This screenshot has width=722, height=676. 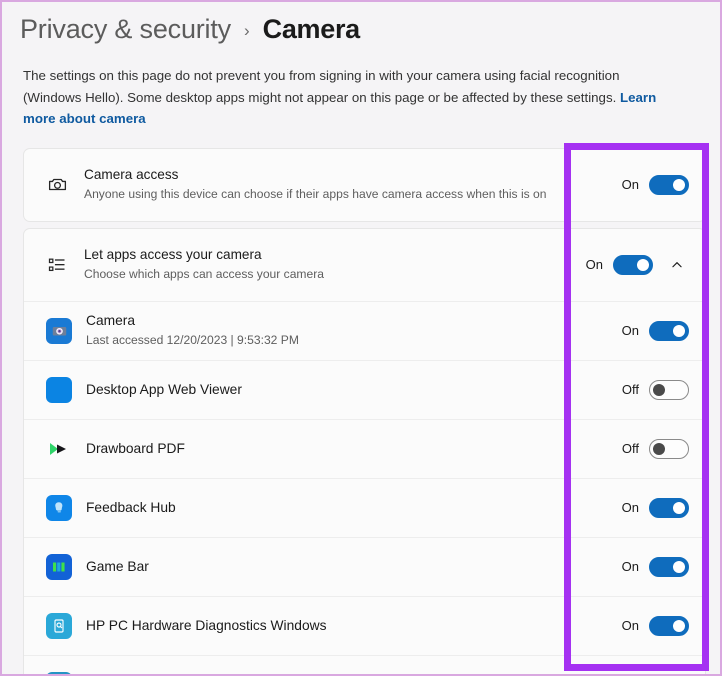 I want to click on app-row-feedback-hub: Feedback Hub On, so click(x=364, y=507).